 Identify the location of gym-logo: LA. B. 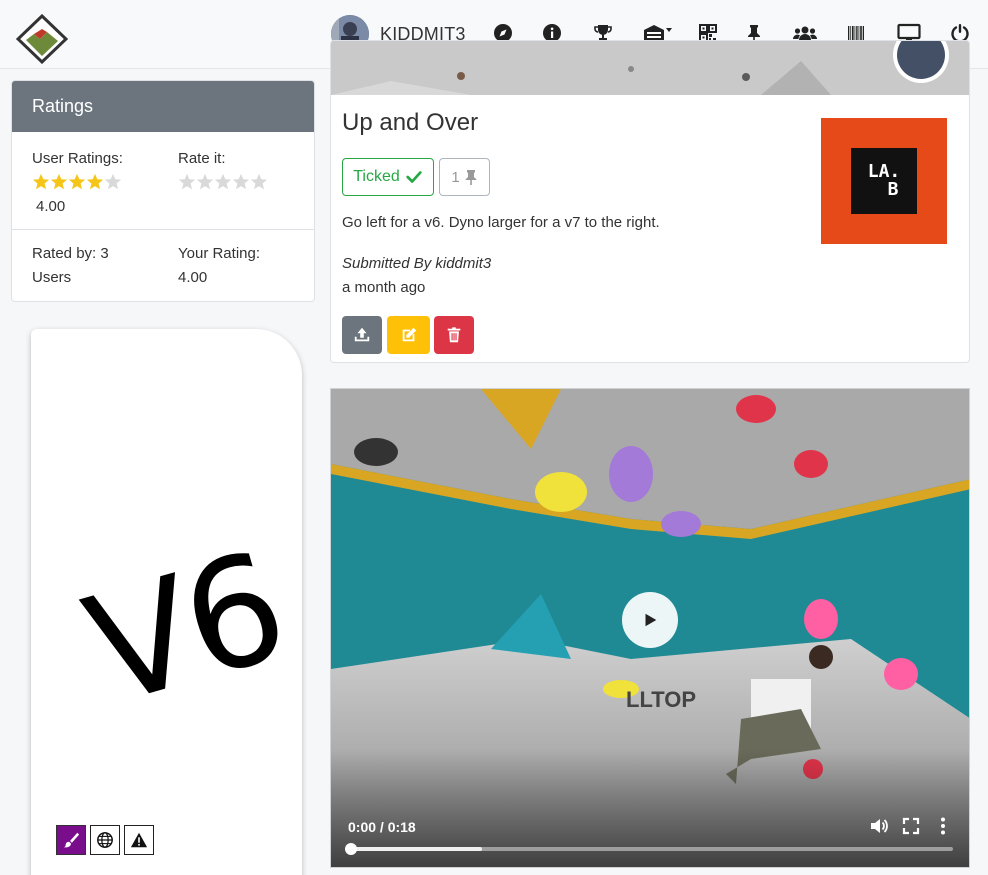
(884, 181).